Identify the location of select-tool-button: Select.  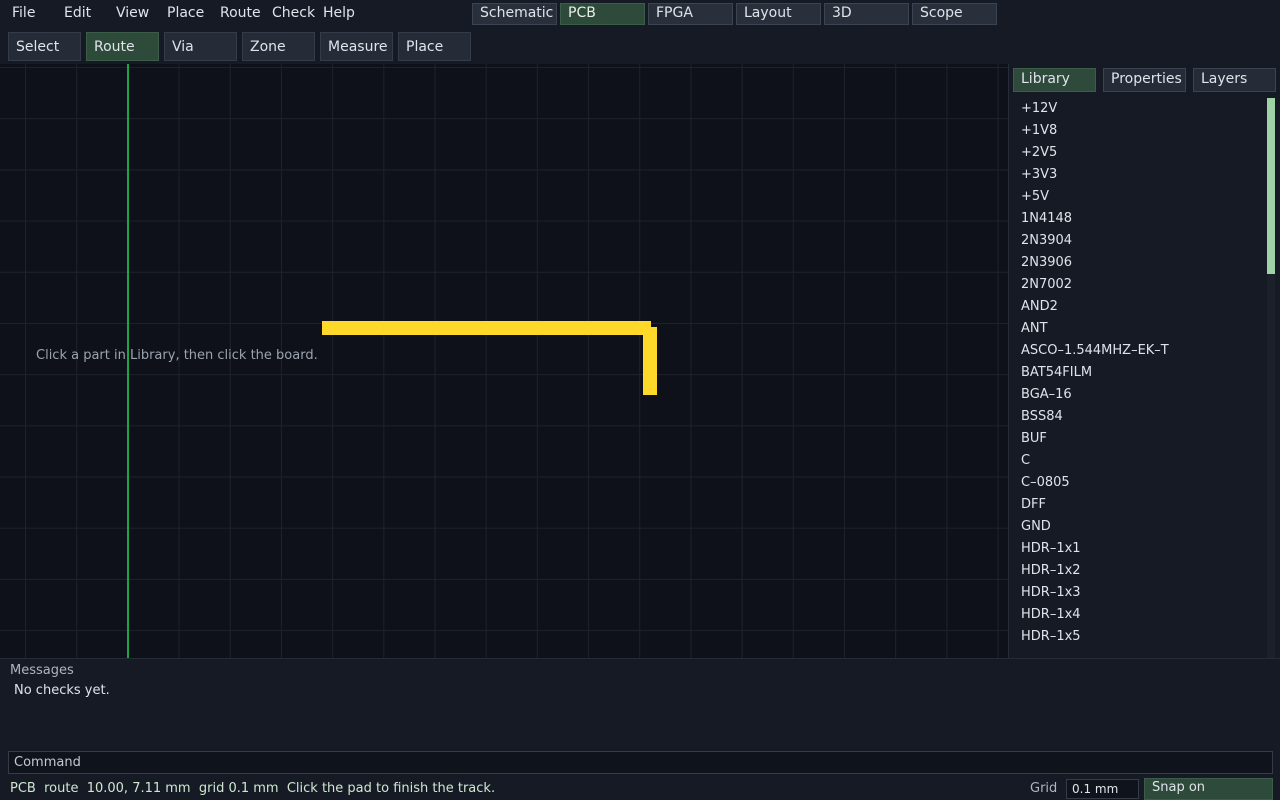
(44, 46).